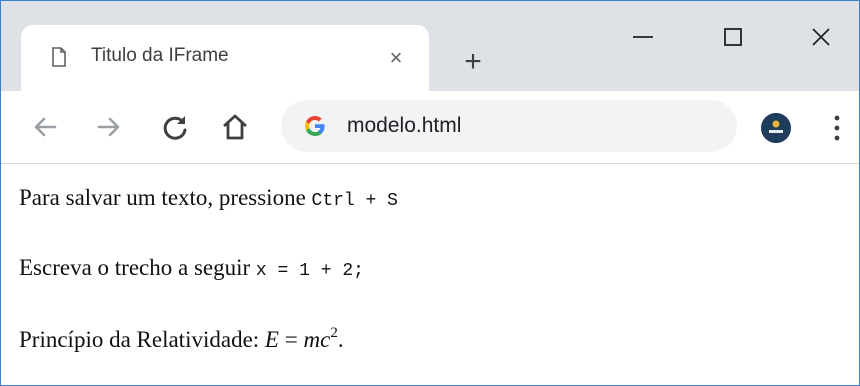 The image size is (860, 386). Describe the element at coordinates (733, 37) in the screenshot. I see `maximize-icon` at that location.